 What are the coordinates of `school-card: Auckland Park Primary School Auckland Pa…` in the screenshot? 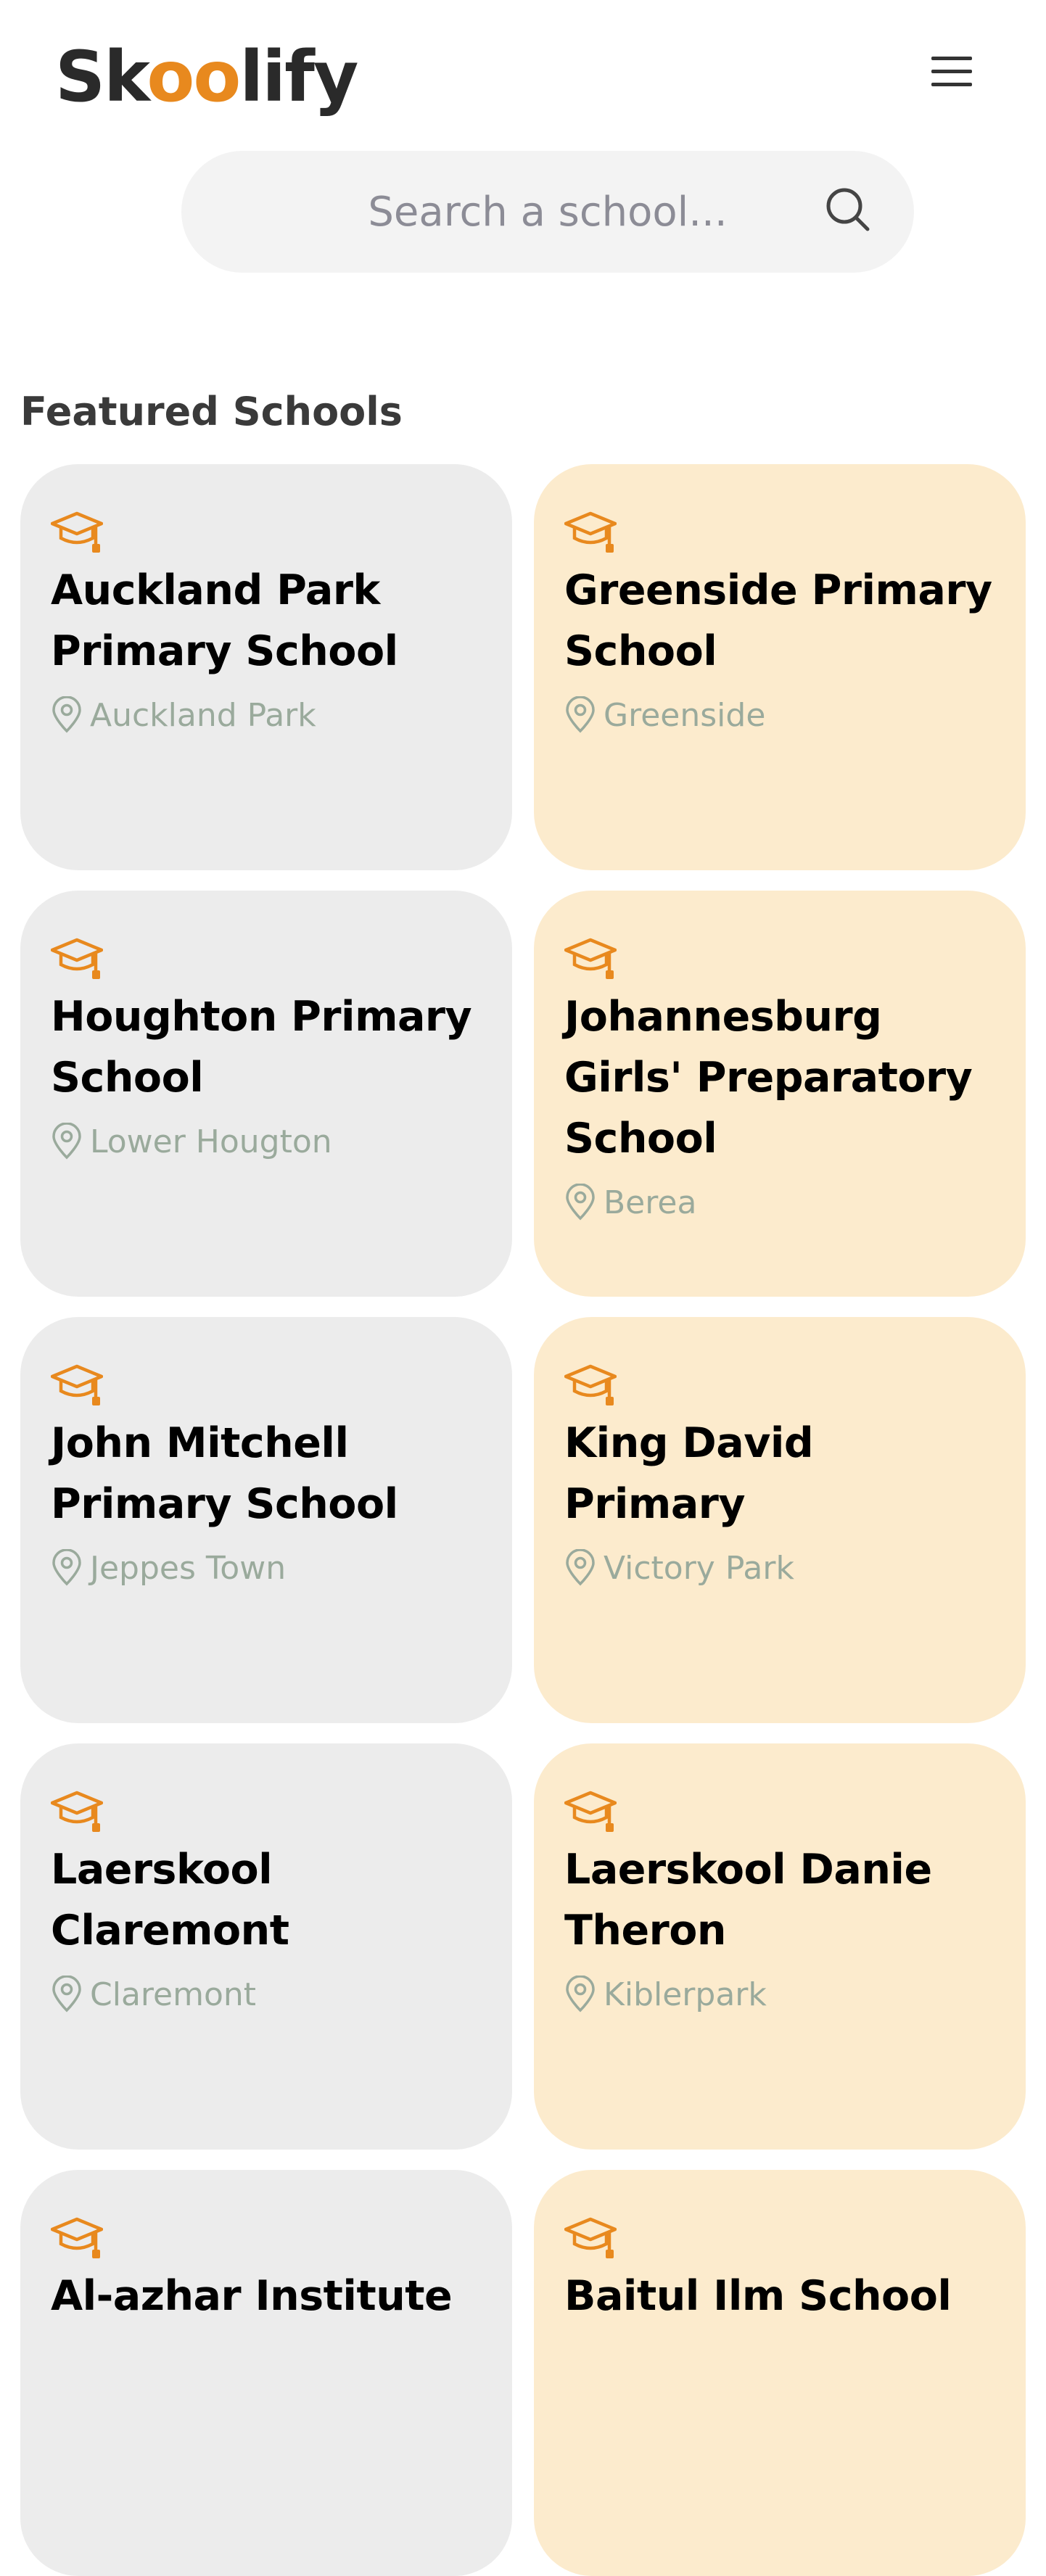 It's located at (266, 667).